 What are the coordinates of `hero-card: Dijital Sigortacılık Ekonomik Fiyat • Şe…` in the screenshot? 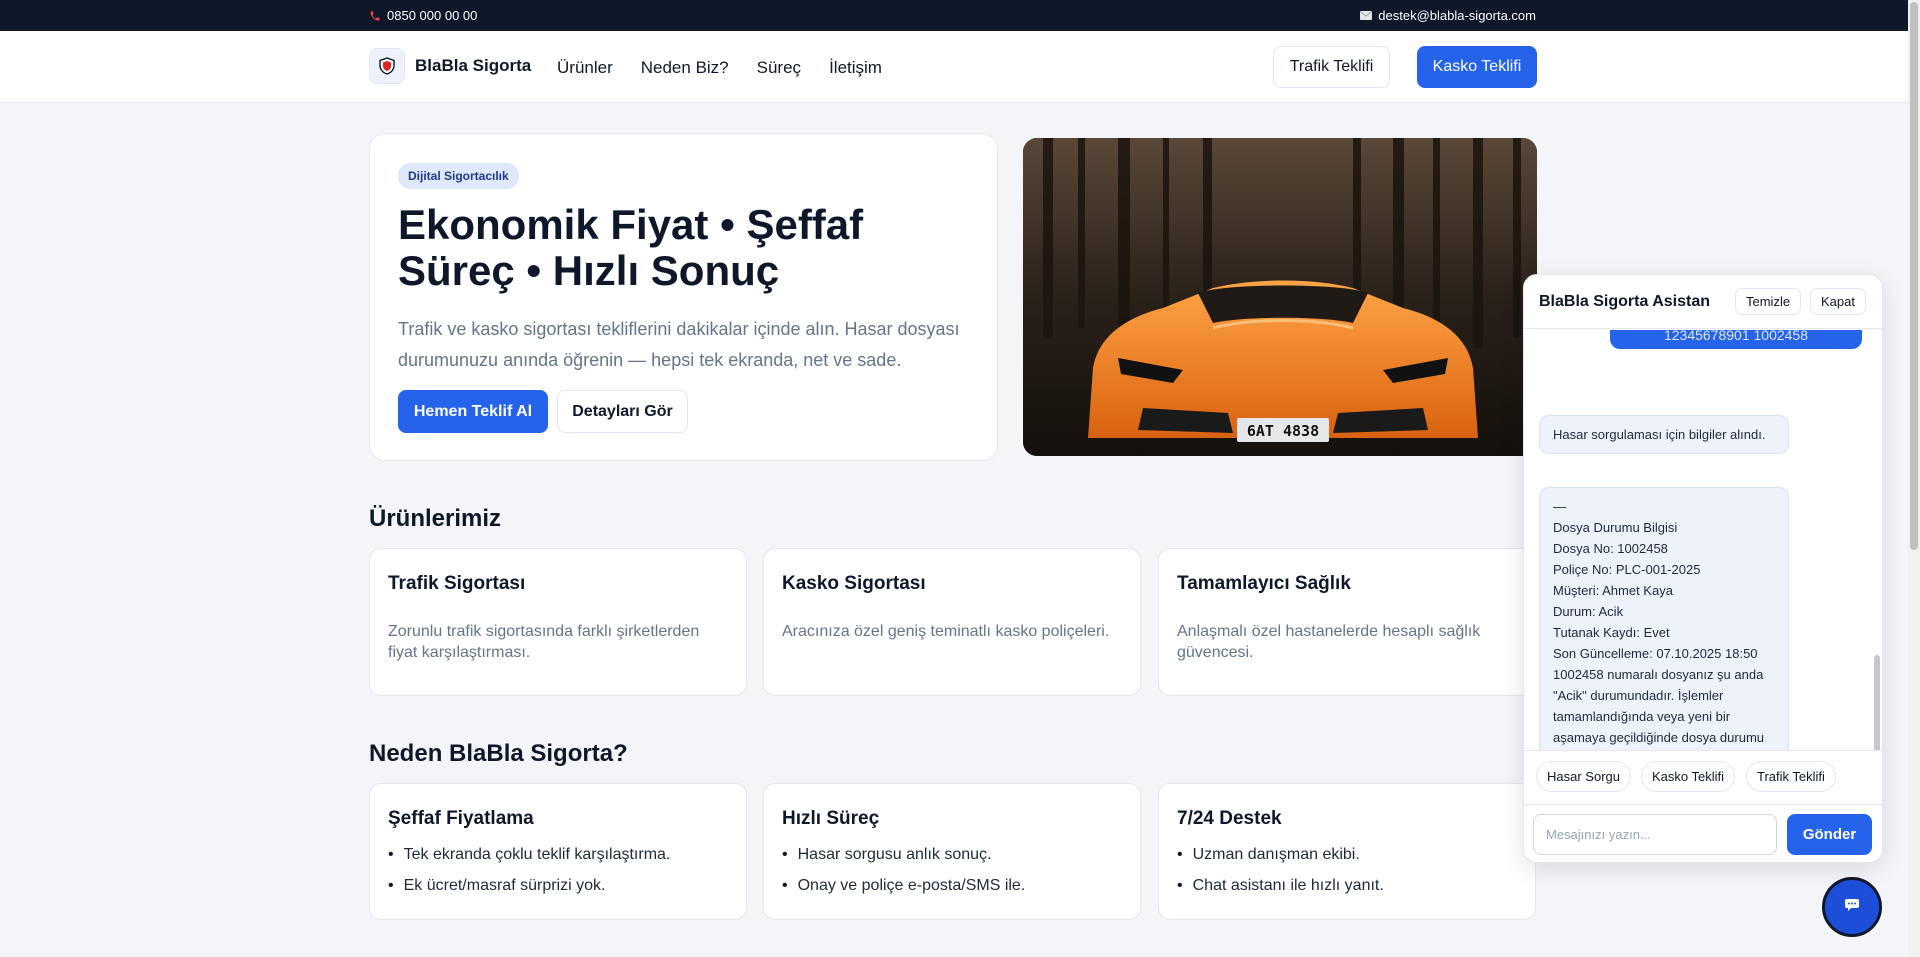 It's located at (683, 297).